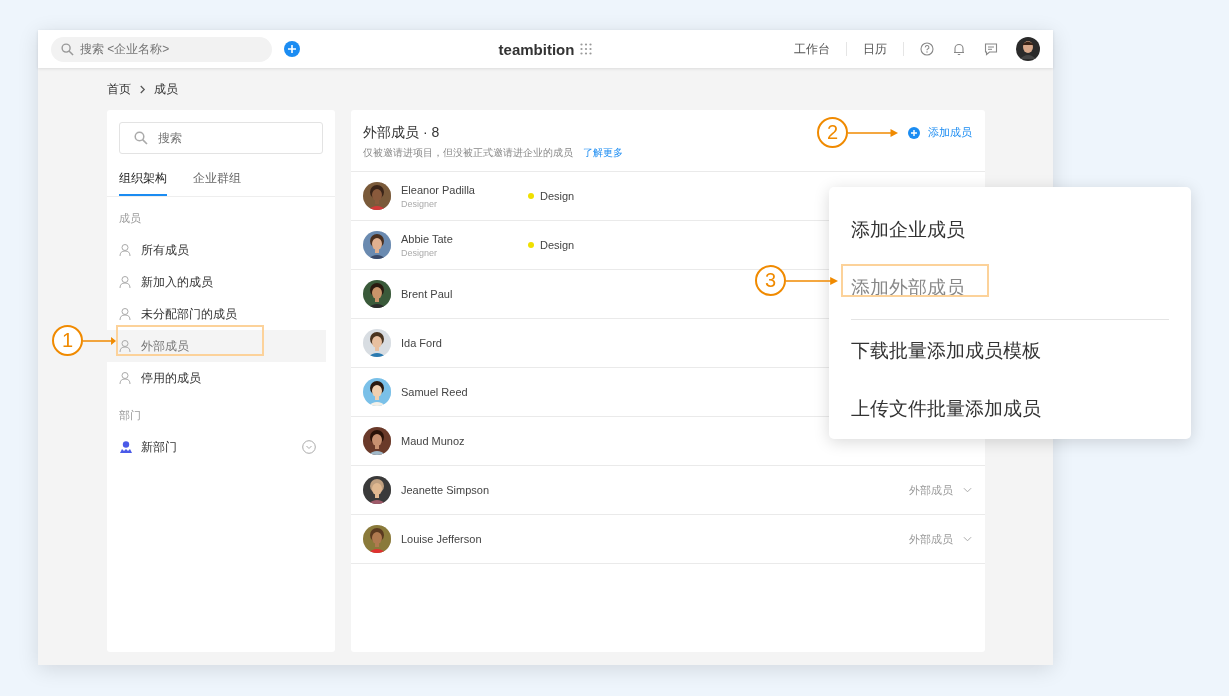 Image resolution: width=1229 pixels, height=696 pixels. I want to click on member-name: Jeanette Simpson, so click(446, 490).